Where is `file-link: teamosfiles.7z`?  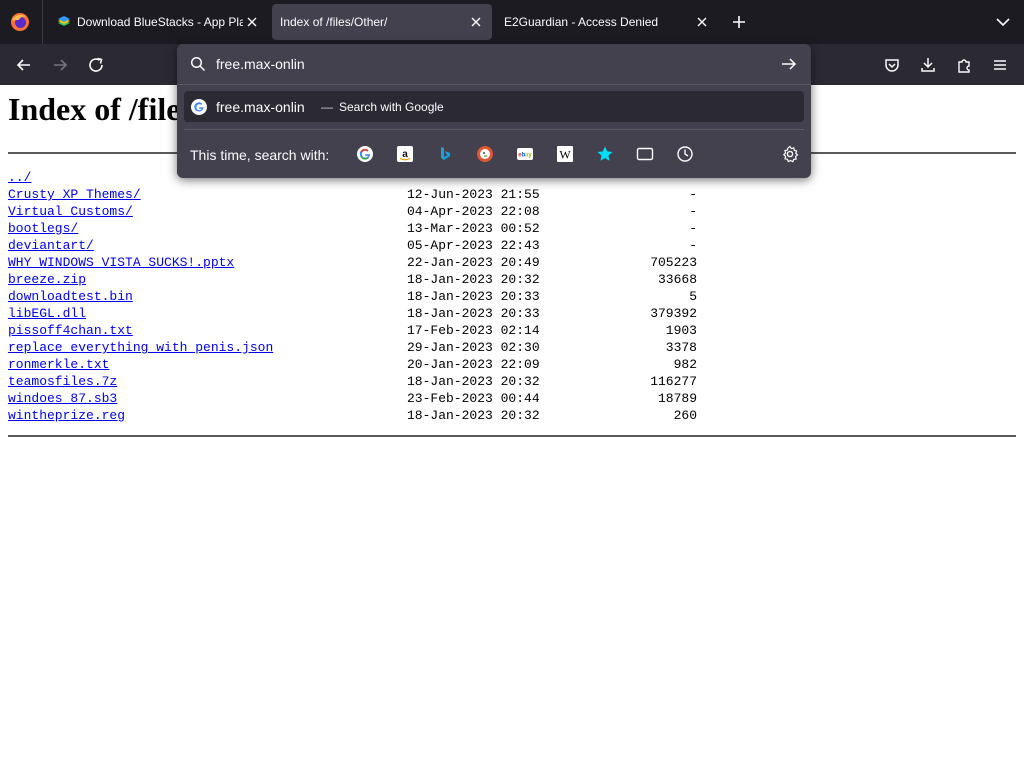 file-link: teamosfiles.7z is located at coordinates (62, 381).